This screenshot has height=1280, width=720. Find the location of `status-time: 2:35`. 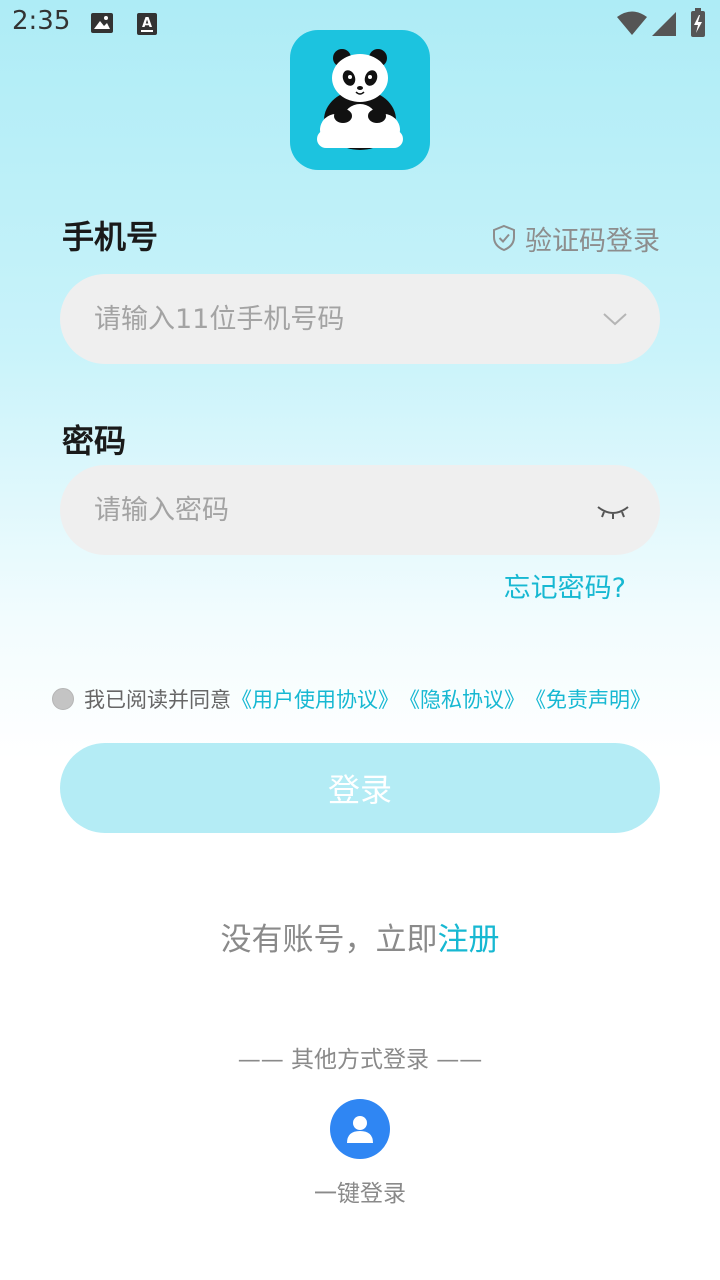

status-time: 2:35 is located at coordinates (41, 21).